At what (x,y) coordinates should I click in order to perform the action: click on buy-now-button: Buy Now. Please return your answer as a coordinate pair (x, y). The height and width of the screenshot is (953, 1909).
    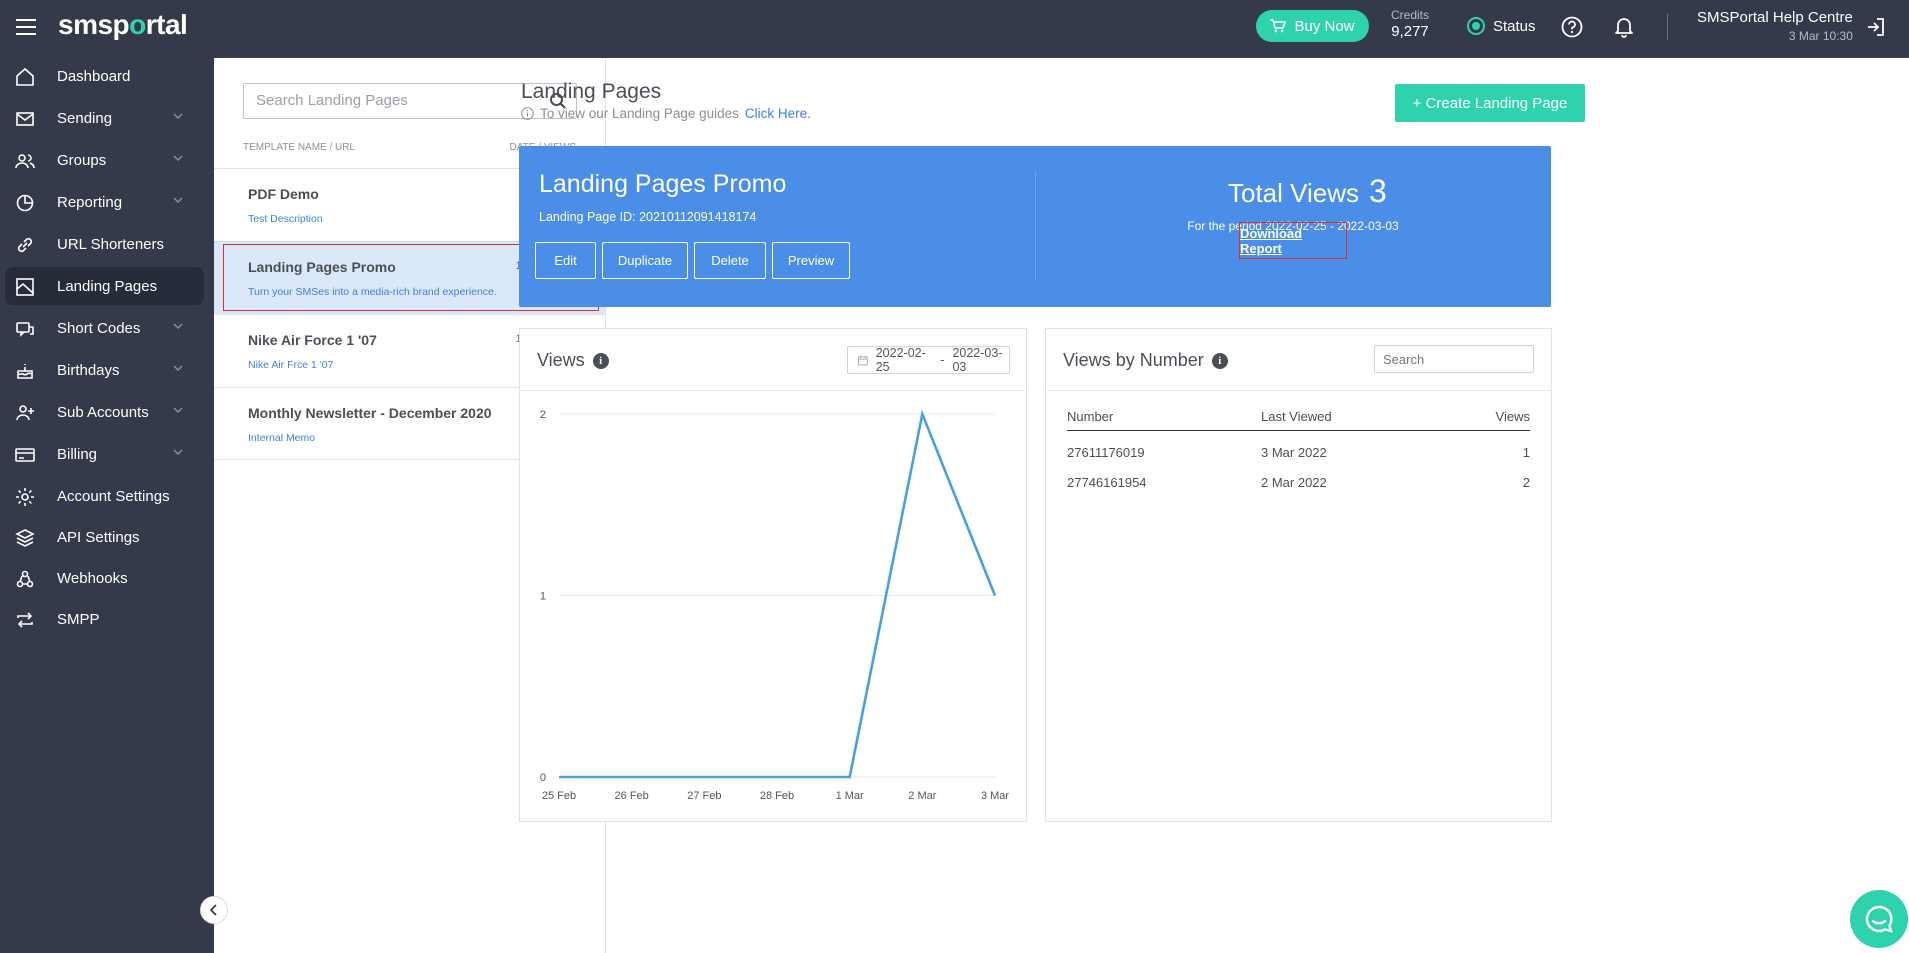
    Looking at the image, I should click on (1312, 26).